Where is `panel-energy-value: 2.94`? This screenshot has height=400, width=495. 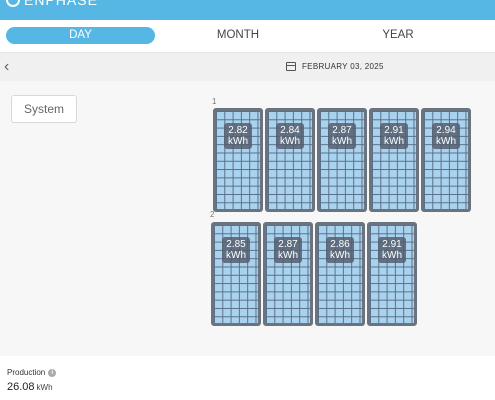
panel-energy-value: 2.94 is located at coordinates (446, 130).